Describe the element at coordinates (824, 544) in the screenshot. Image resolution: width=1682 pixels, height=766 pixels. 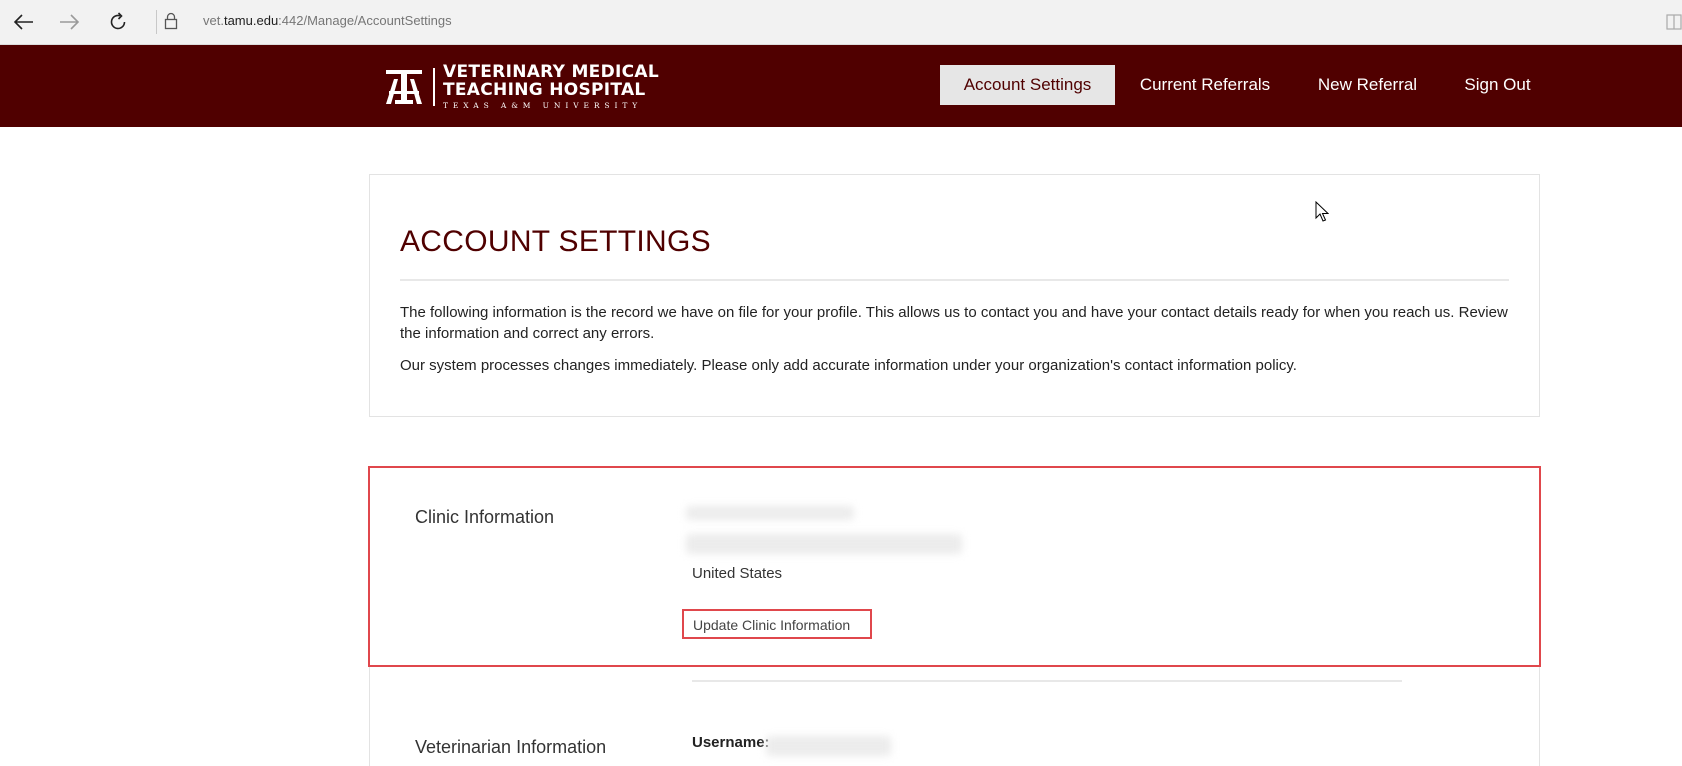
I see `redacted-clinic-address` at that location.